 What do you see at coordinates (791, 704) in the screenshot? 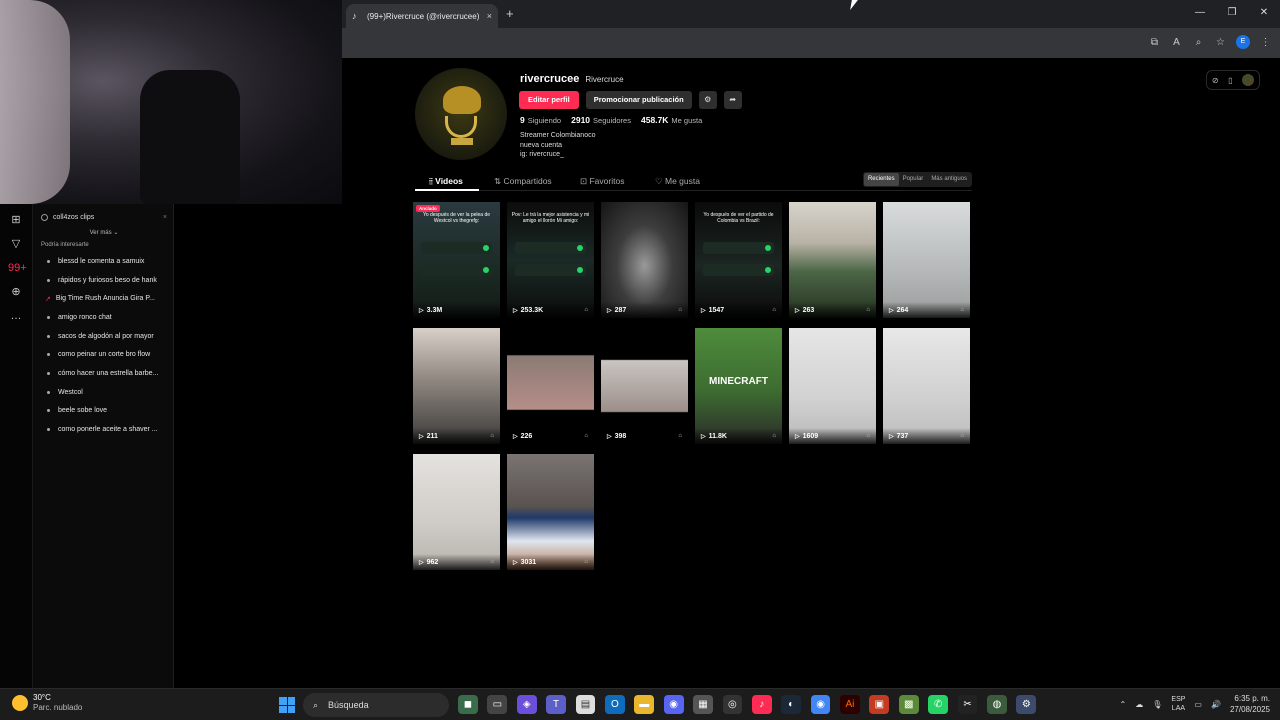
I see `steam-icon: ◐` at bounding box center [791, 704].